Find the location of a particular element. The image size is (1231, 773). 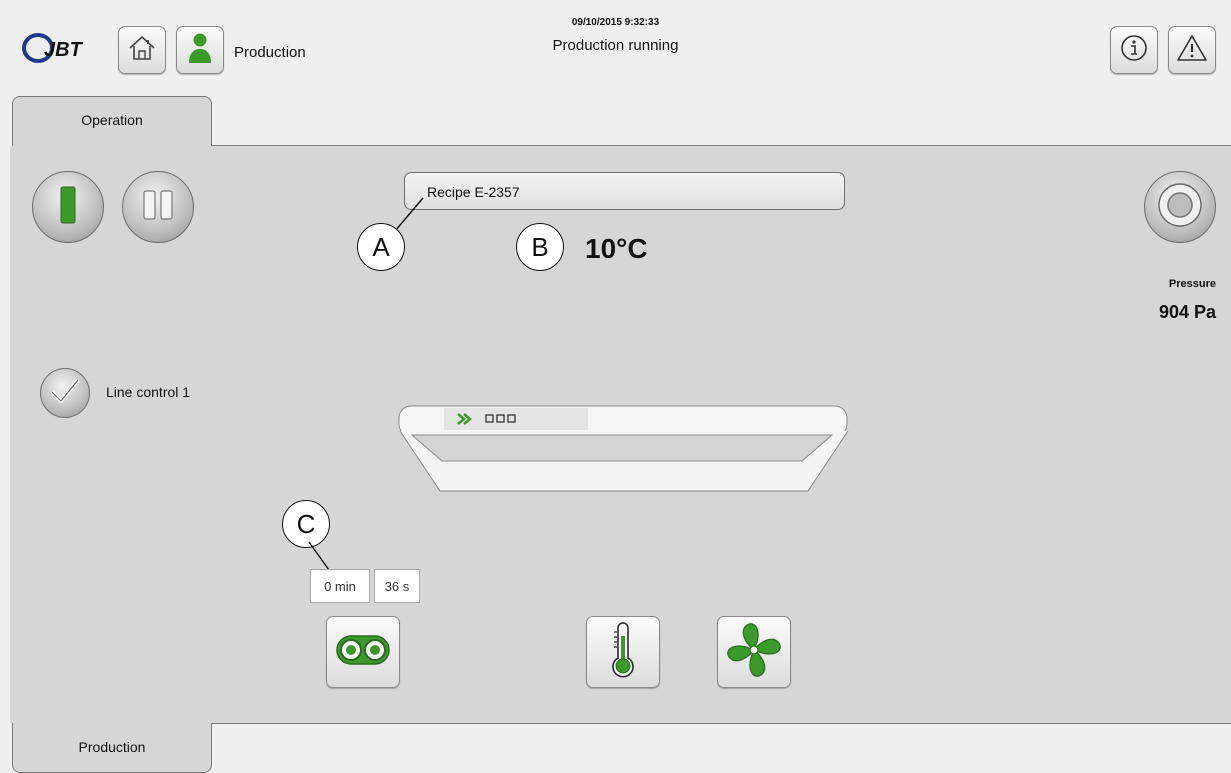

callout-c-leader is located at coordinates (319, 556).